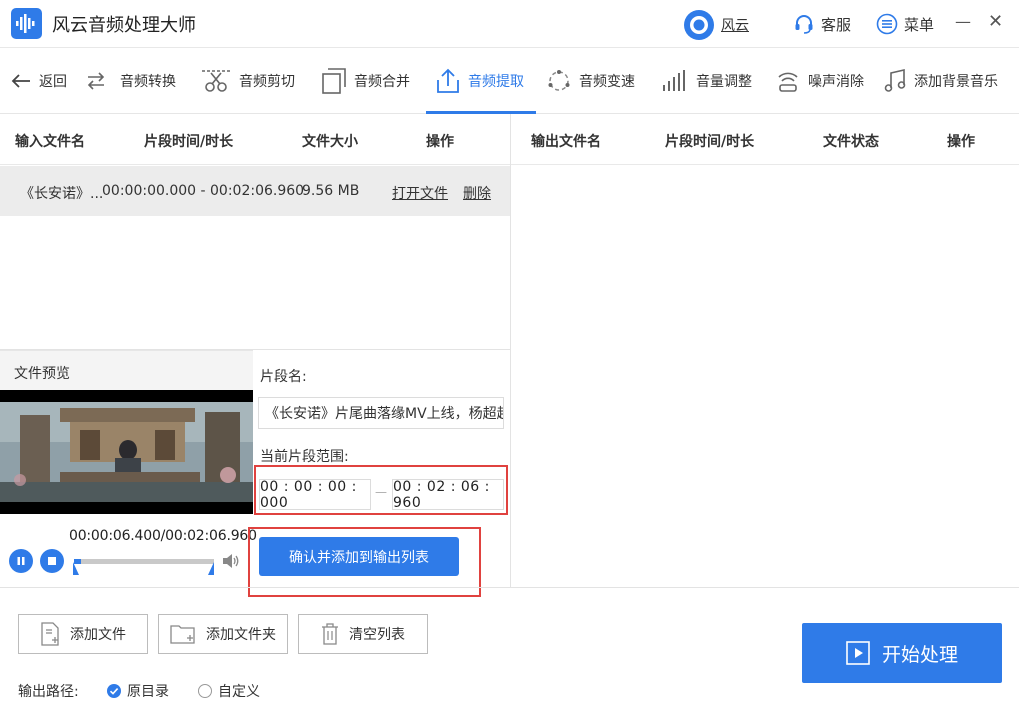  I want to click on col-output-filename: 输出文件名, so click(566, 142).